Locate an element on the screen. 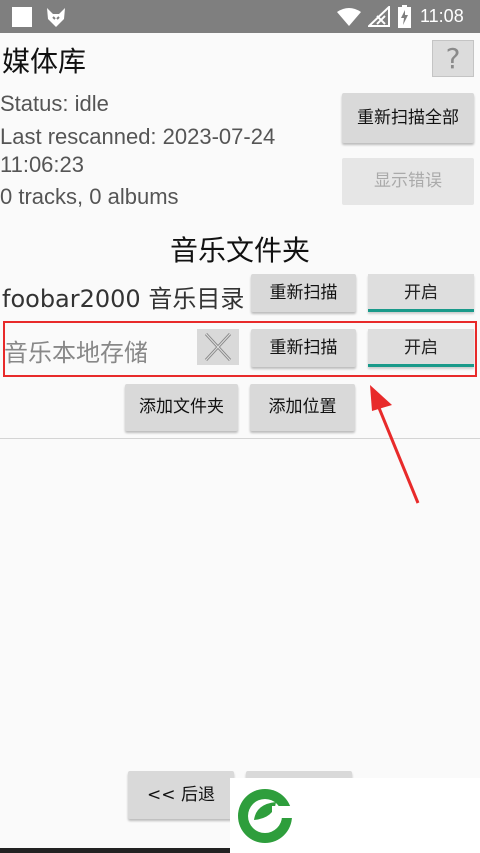 The height and width of the screenshot is (853, 480). signal-icon is located at coordinates (379, 16).